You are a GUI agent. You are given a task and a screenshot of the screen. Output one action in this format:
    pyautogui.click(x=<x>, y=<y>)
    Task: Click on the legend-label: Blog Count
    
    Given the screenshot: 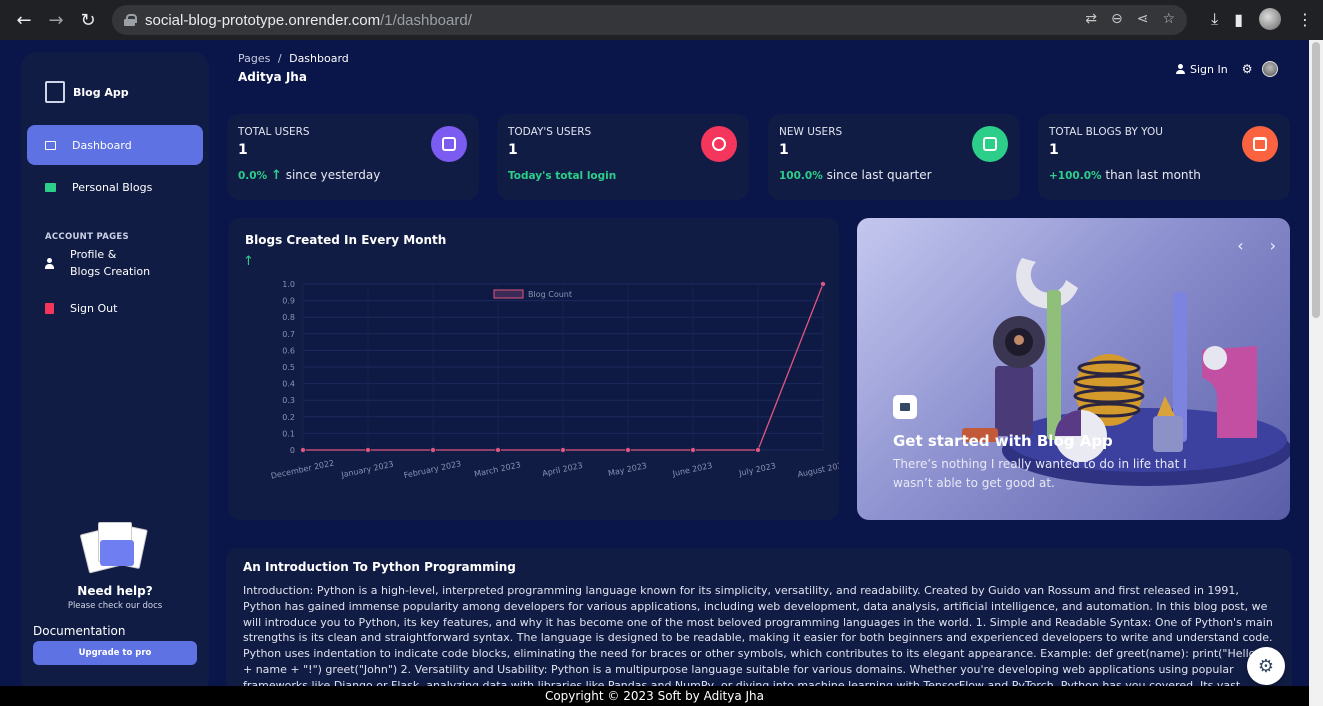 What is the action you would take?
    pyautogui.click(x=550, y=294)
    